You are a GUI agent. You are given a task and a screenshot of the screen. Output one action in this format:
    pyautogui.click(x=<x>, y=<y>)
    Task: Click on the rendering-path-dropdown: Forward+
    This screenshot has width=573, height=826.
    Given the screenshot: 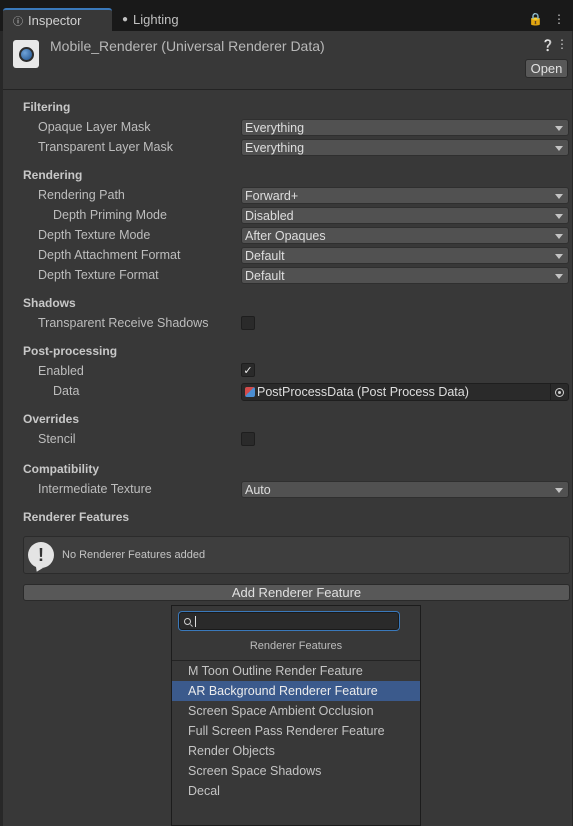 What is the action you would take?
    pyautogui.click(x=405, y=195)
    